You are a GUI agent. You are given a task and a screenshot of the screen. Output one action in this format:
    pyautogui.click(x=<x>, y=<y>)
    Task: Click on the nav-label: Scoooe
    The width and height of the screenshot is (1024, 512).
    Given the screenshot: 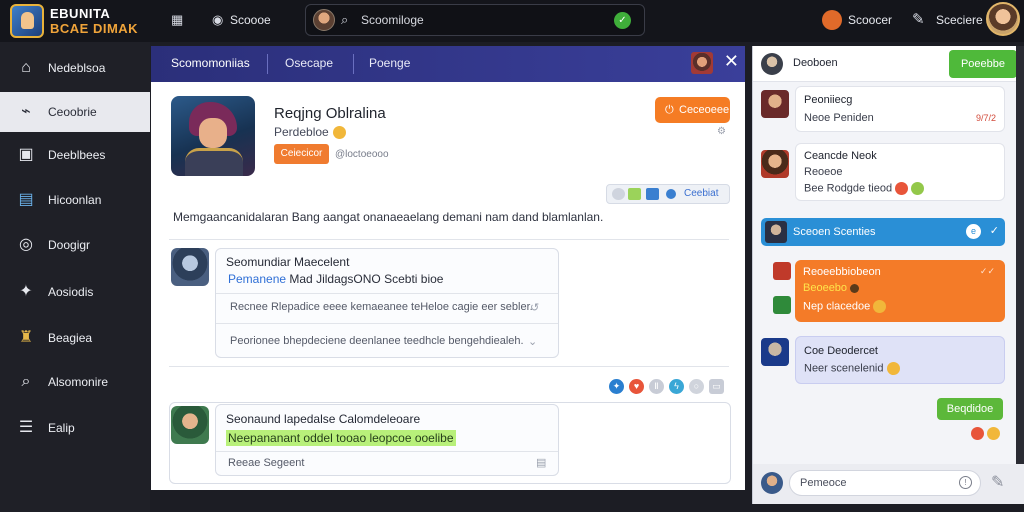 What is the action you would take?
    pyautogui.click(x=250, y=20)
    